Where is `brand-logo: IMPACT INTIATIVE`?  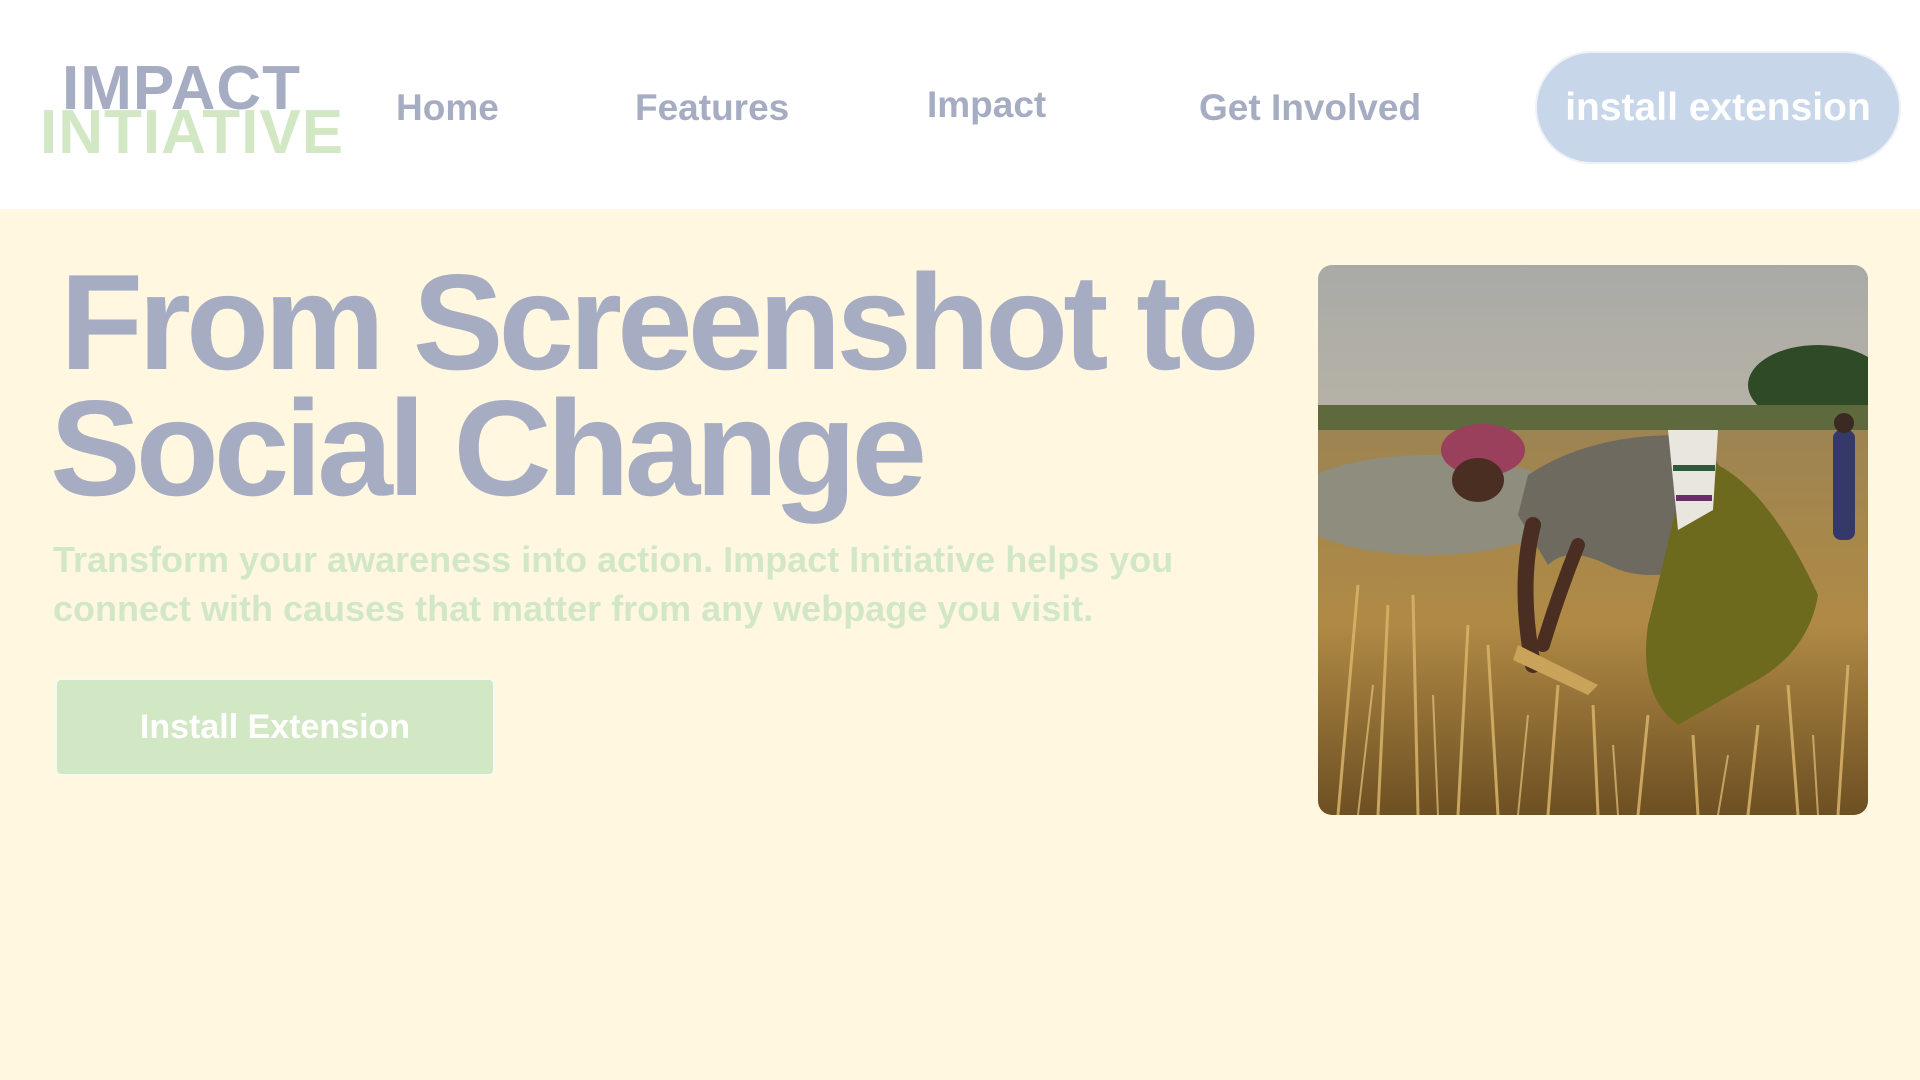 brand-logo: IMPACT INTIATIVE is located at coordinates (191, 113).